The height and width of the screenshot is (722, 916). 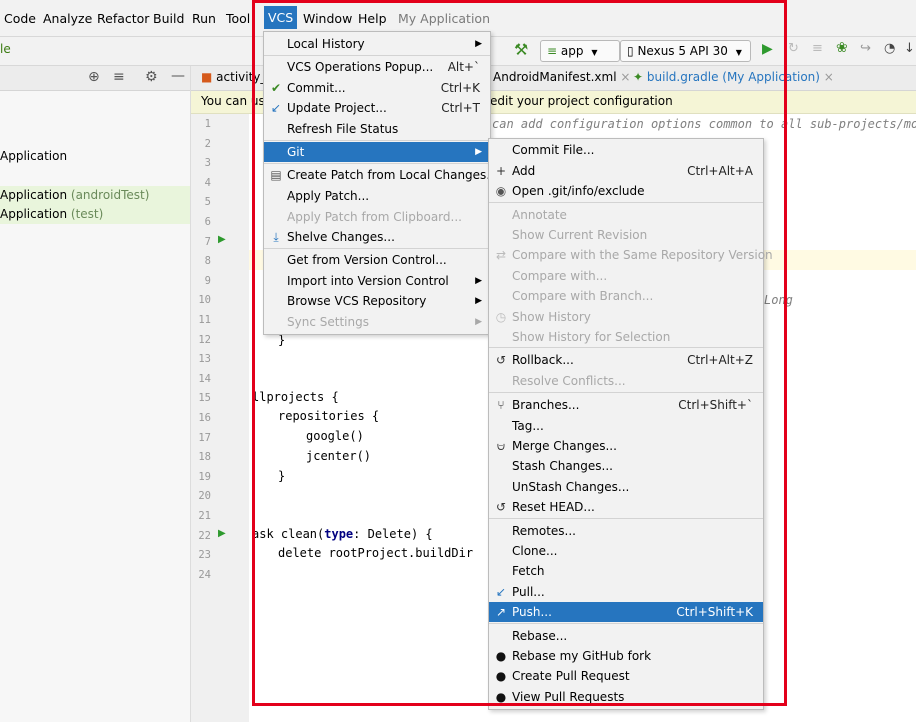 I want to click on run-config-select: ≡ app ▼, so click(x=580, y=51).